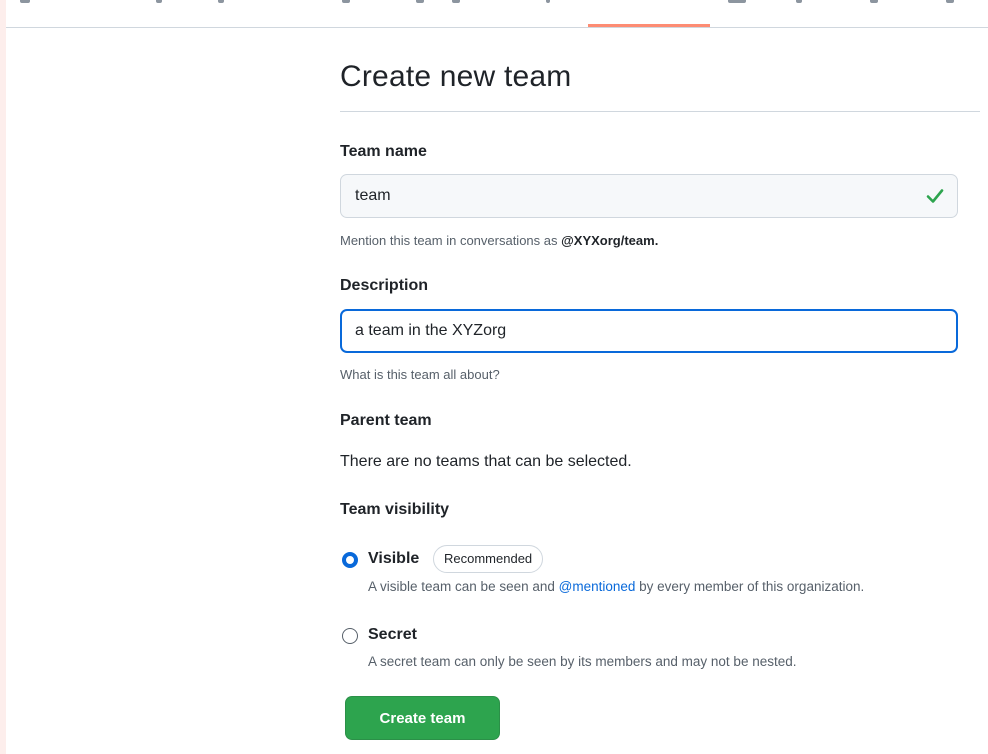 This screenshot has height=754, width=988. What do you see at coordinates (610, 240) in the screenshot?
I see `team-mention-handle: @XYXorg/team.` at bounding box center [610, 240].